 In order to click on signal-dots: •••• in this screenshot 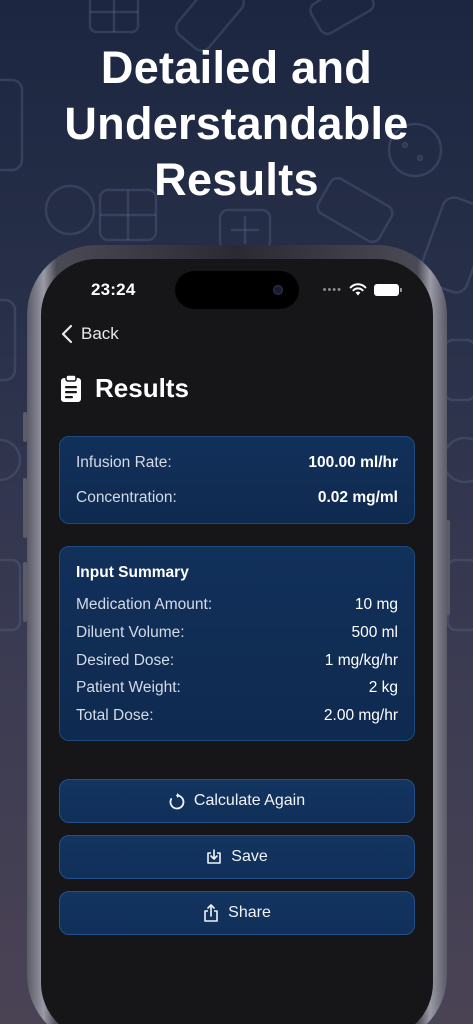, I will do `click(332, 289)`.